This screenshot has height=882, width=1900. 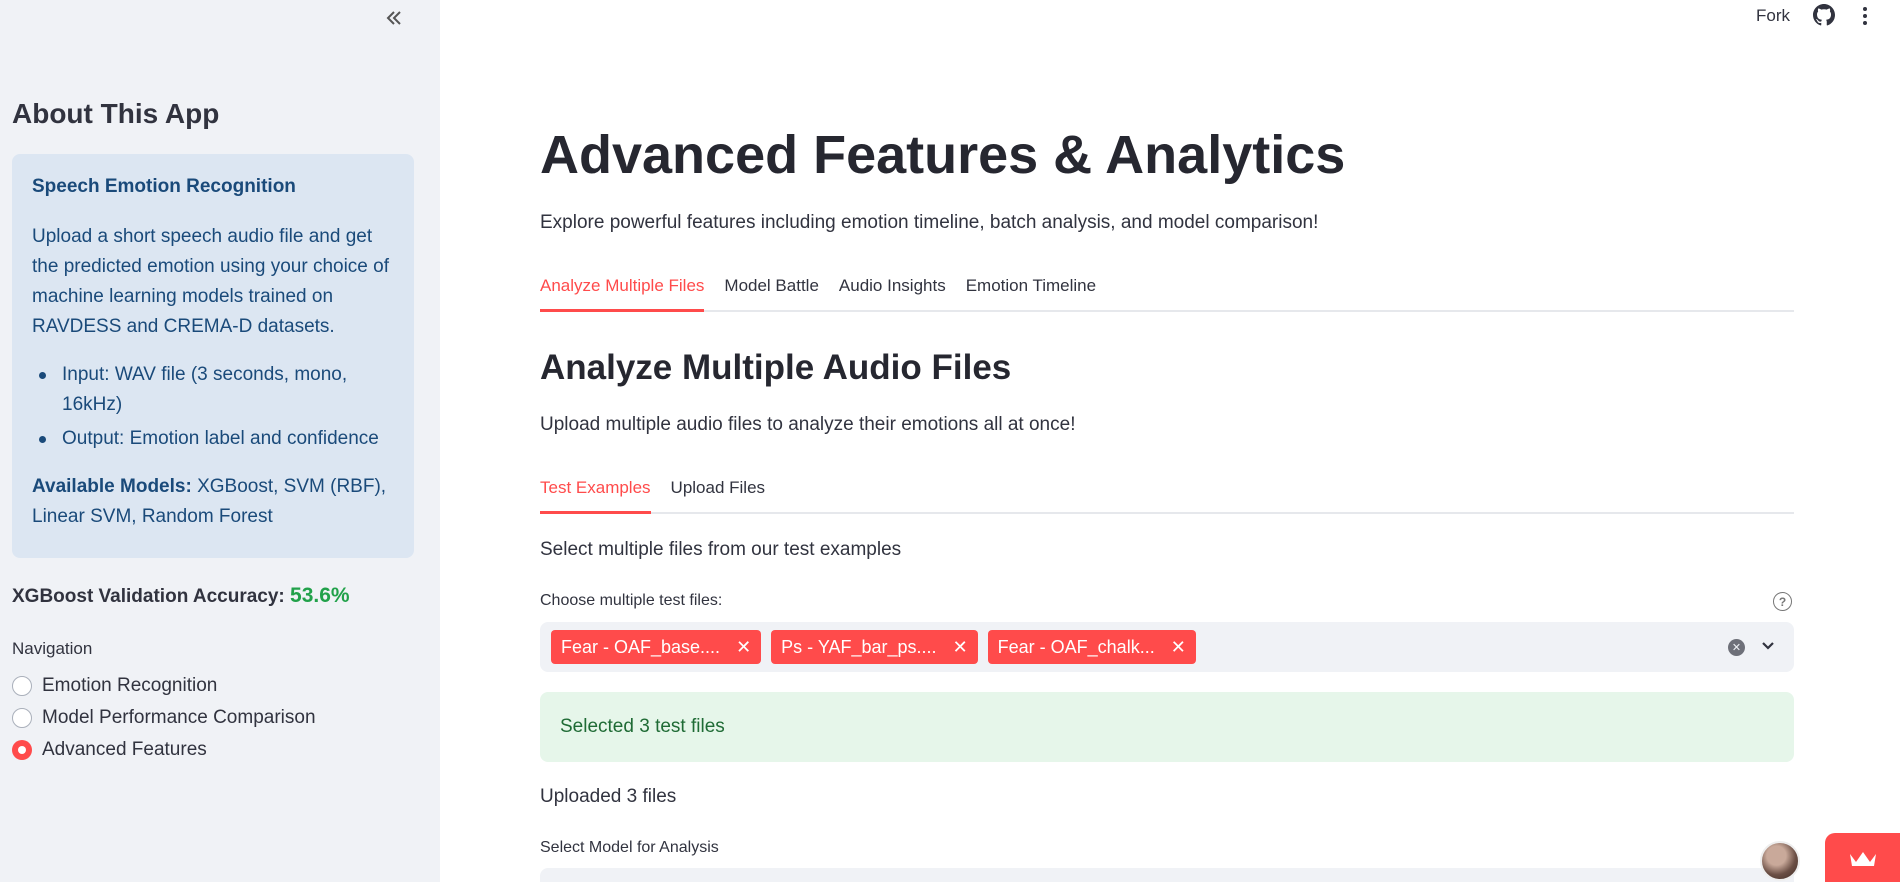 I want to click on info-box-title: Speech Emotion Recognition, so click(x=164, y=186).